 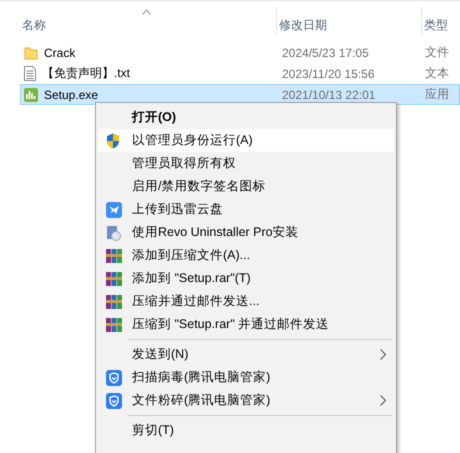 I want to click on menu-item: 剪切(T), so click(x=246, y=430).